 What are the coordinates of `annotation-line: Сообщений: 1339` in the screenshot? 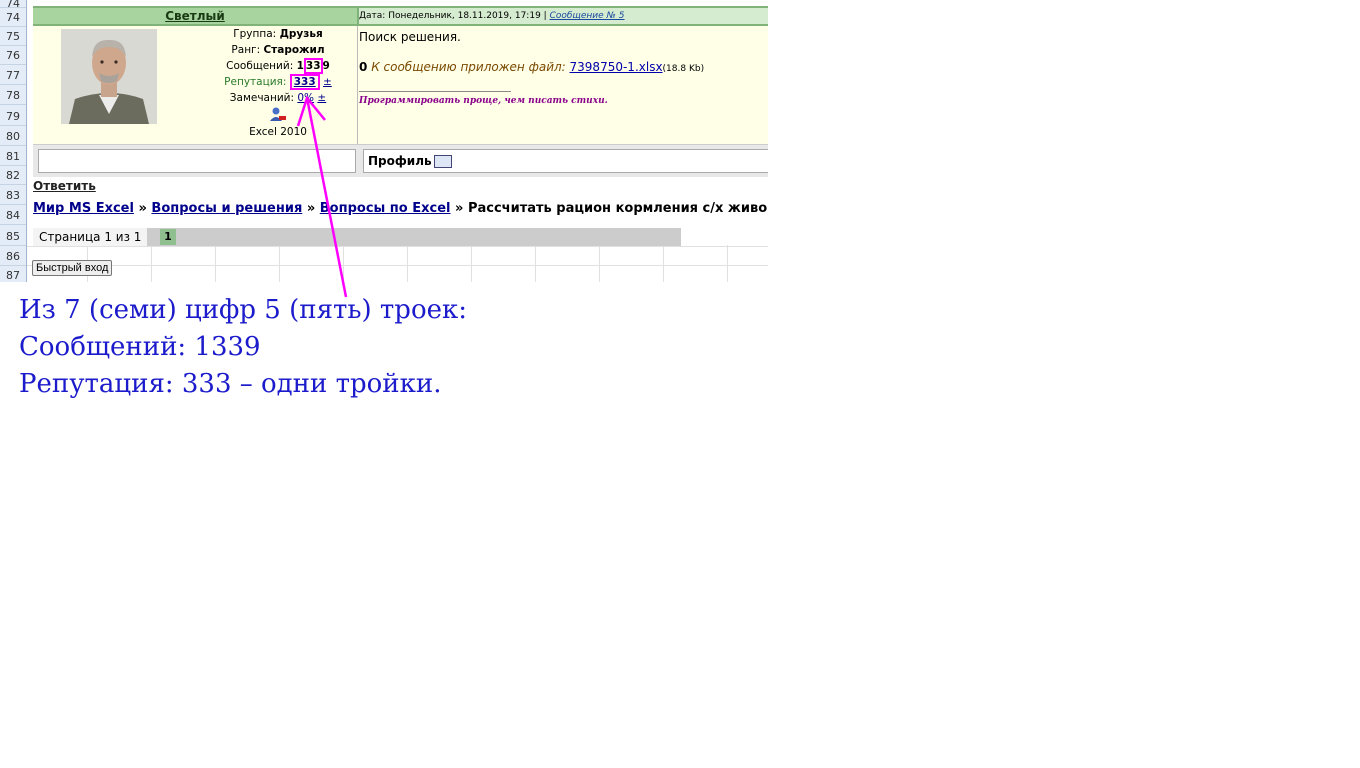 It's located at (140, 347).